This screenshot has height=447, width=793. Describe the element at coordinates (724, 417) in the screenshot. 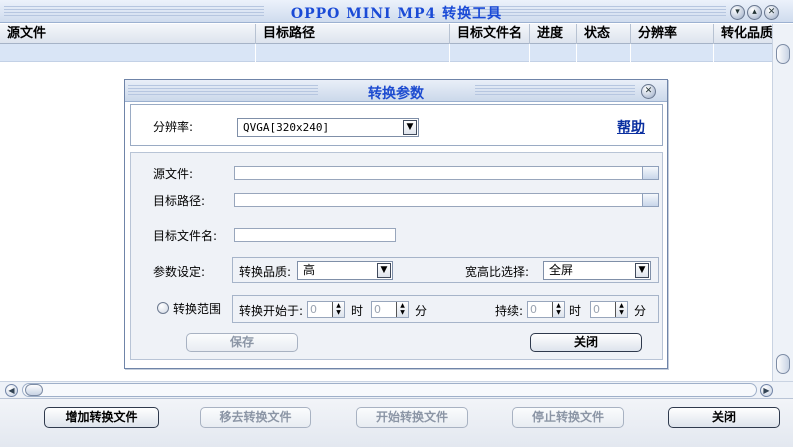

I see `close-button: 关闭` at that location.